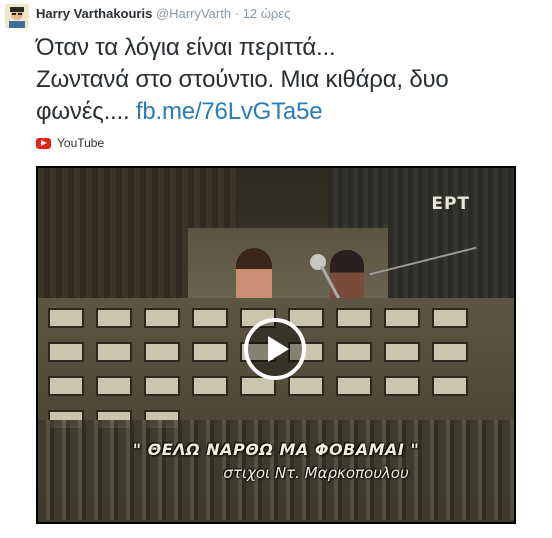 The height and width of the screenshot is (538, 552). What do you see at coordinates (254, 274) in the screenshot?
I see `performer-left` at bounding box center [254, 274].